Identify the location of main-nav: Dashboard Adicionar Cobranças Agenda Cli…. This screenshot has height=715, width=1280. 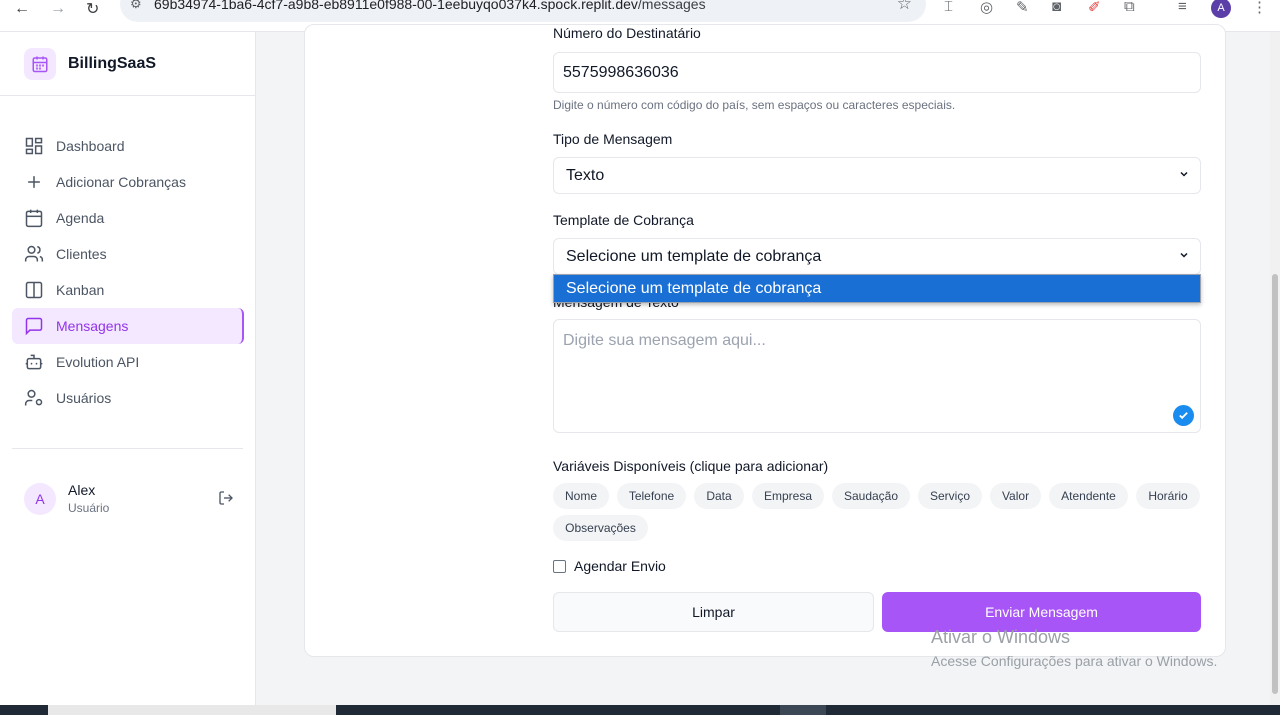
(128, 272).